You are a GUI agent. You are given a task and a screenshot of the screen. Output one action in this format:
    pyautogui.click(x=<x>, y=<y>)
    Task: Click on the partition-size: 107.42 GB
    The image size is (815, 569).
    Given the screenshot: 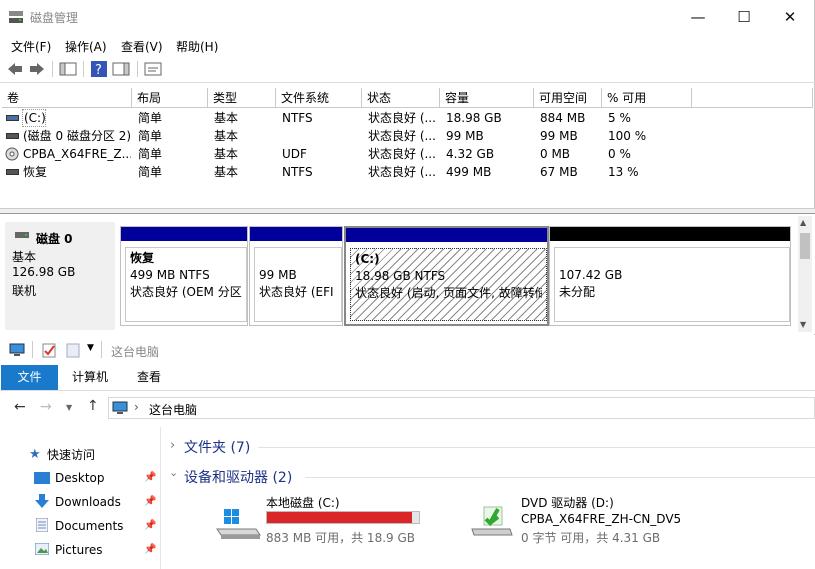 What is the action you would take?
    pyautogui.click(x=591, y=275)
    